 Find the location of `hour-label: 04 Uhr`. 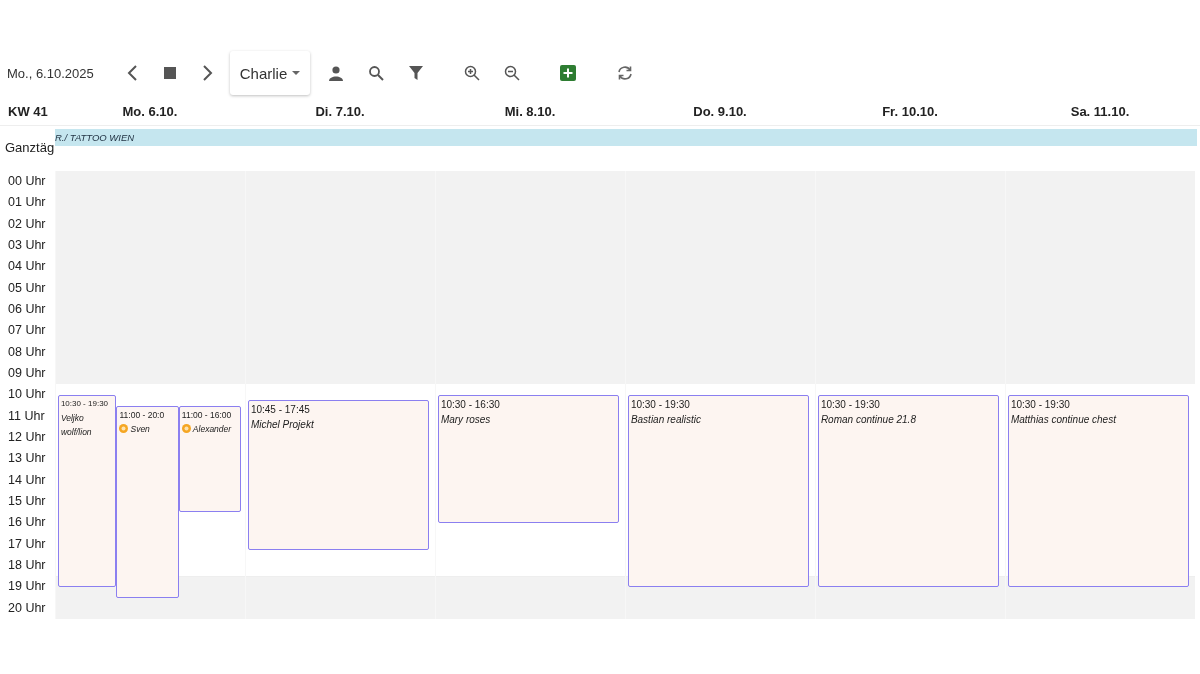

hour-label: 04 Uhr is located at coordinates (27, 267).